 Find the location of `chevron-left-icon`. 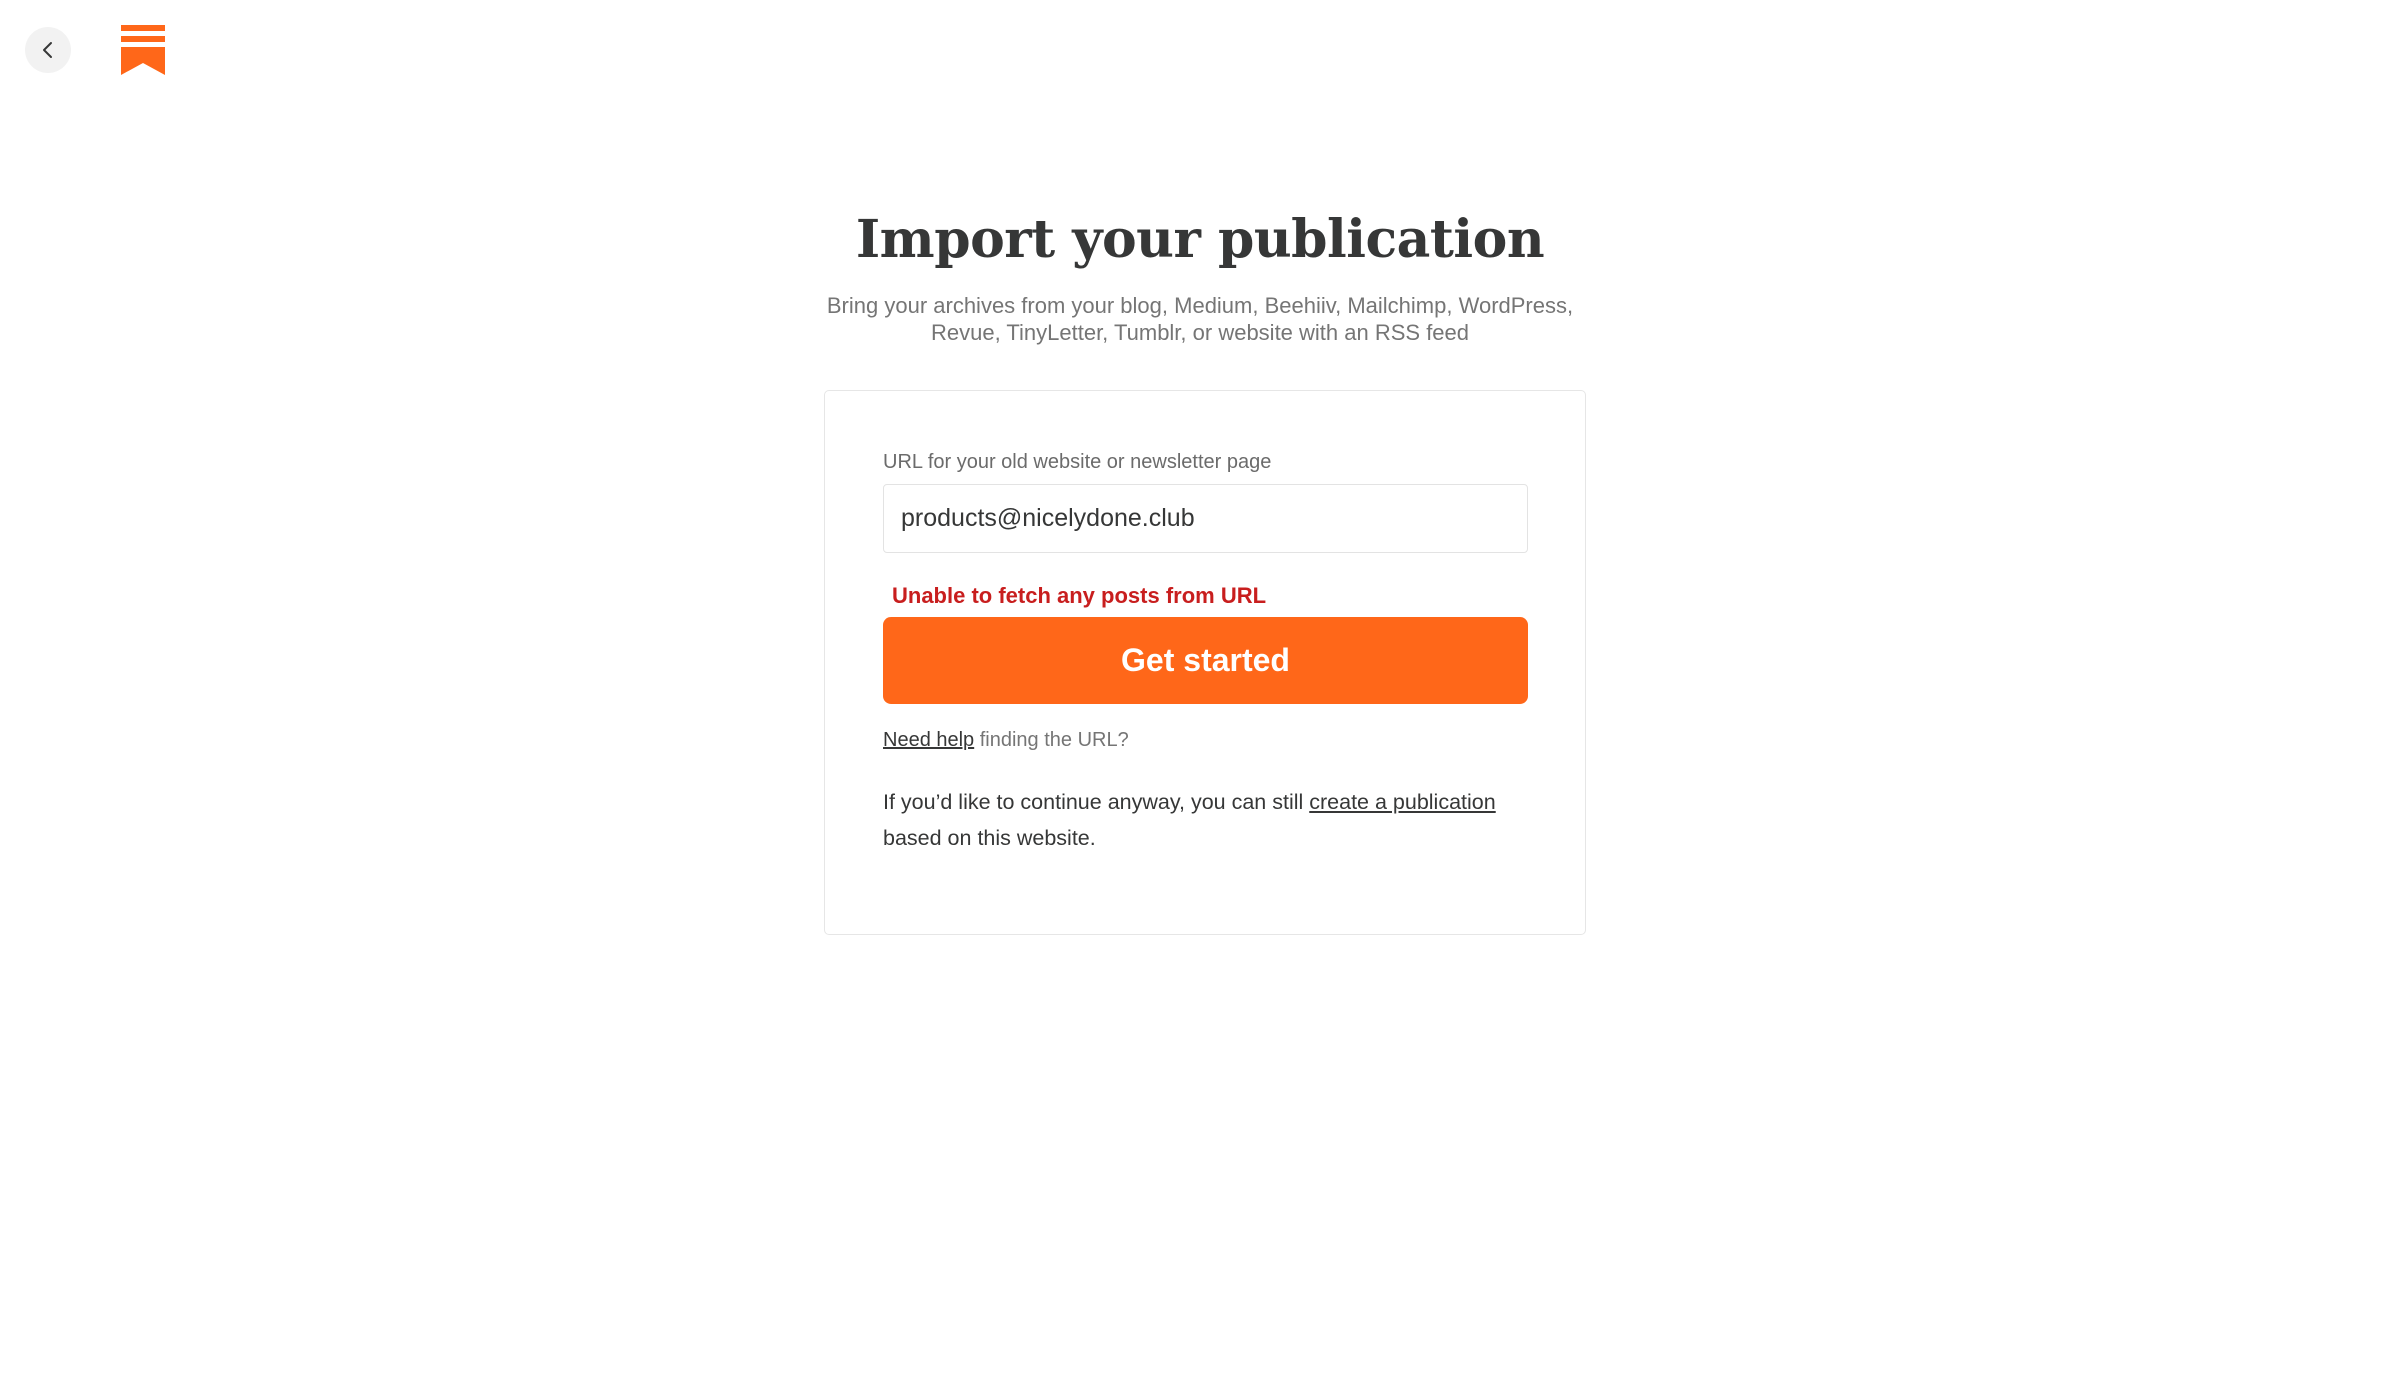

chevron-left-icon is located at coordinates (47, 50).